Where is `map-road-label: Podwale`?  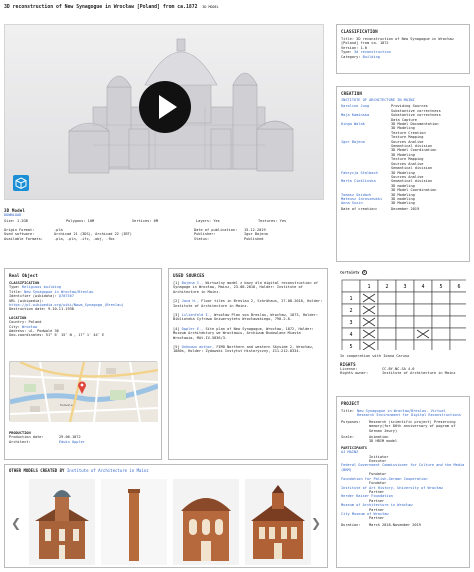
map-road-label: Podwale is located at coordinates (66, 405).